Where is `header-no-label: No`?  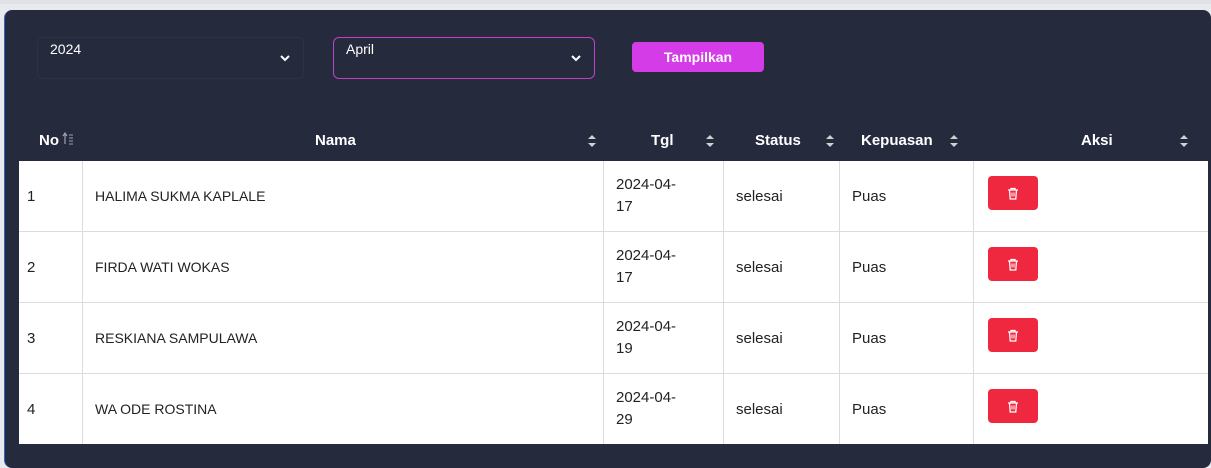
header-no-label: No is located at coordinates (49, 140).